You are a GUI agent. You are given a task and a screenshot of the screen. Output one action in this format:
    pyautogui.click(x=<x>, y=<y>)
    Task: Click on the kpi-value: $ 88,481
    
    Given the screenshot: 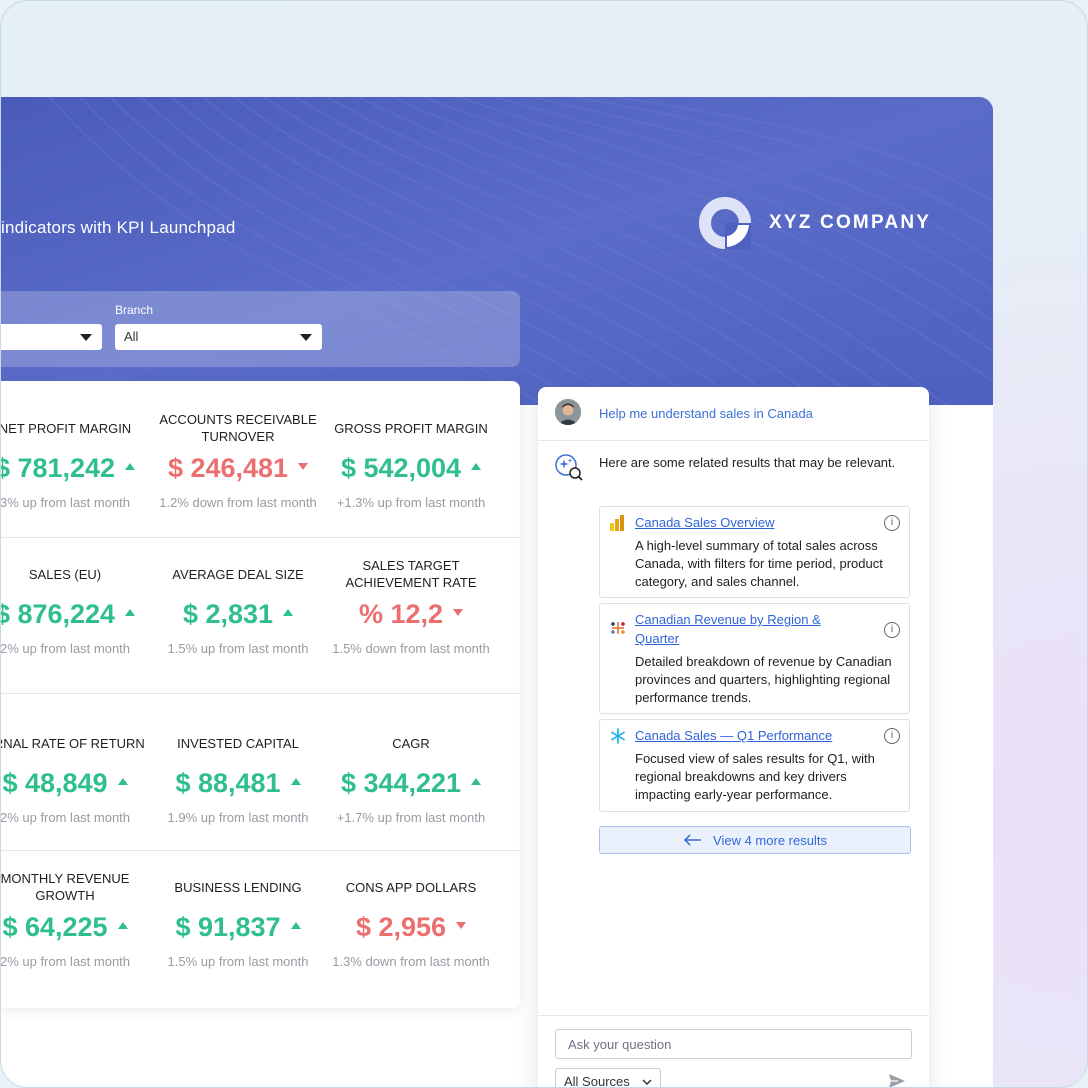 What is the action you would take?
    pyautogui.click(x=228, y=783)
    